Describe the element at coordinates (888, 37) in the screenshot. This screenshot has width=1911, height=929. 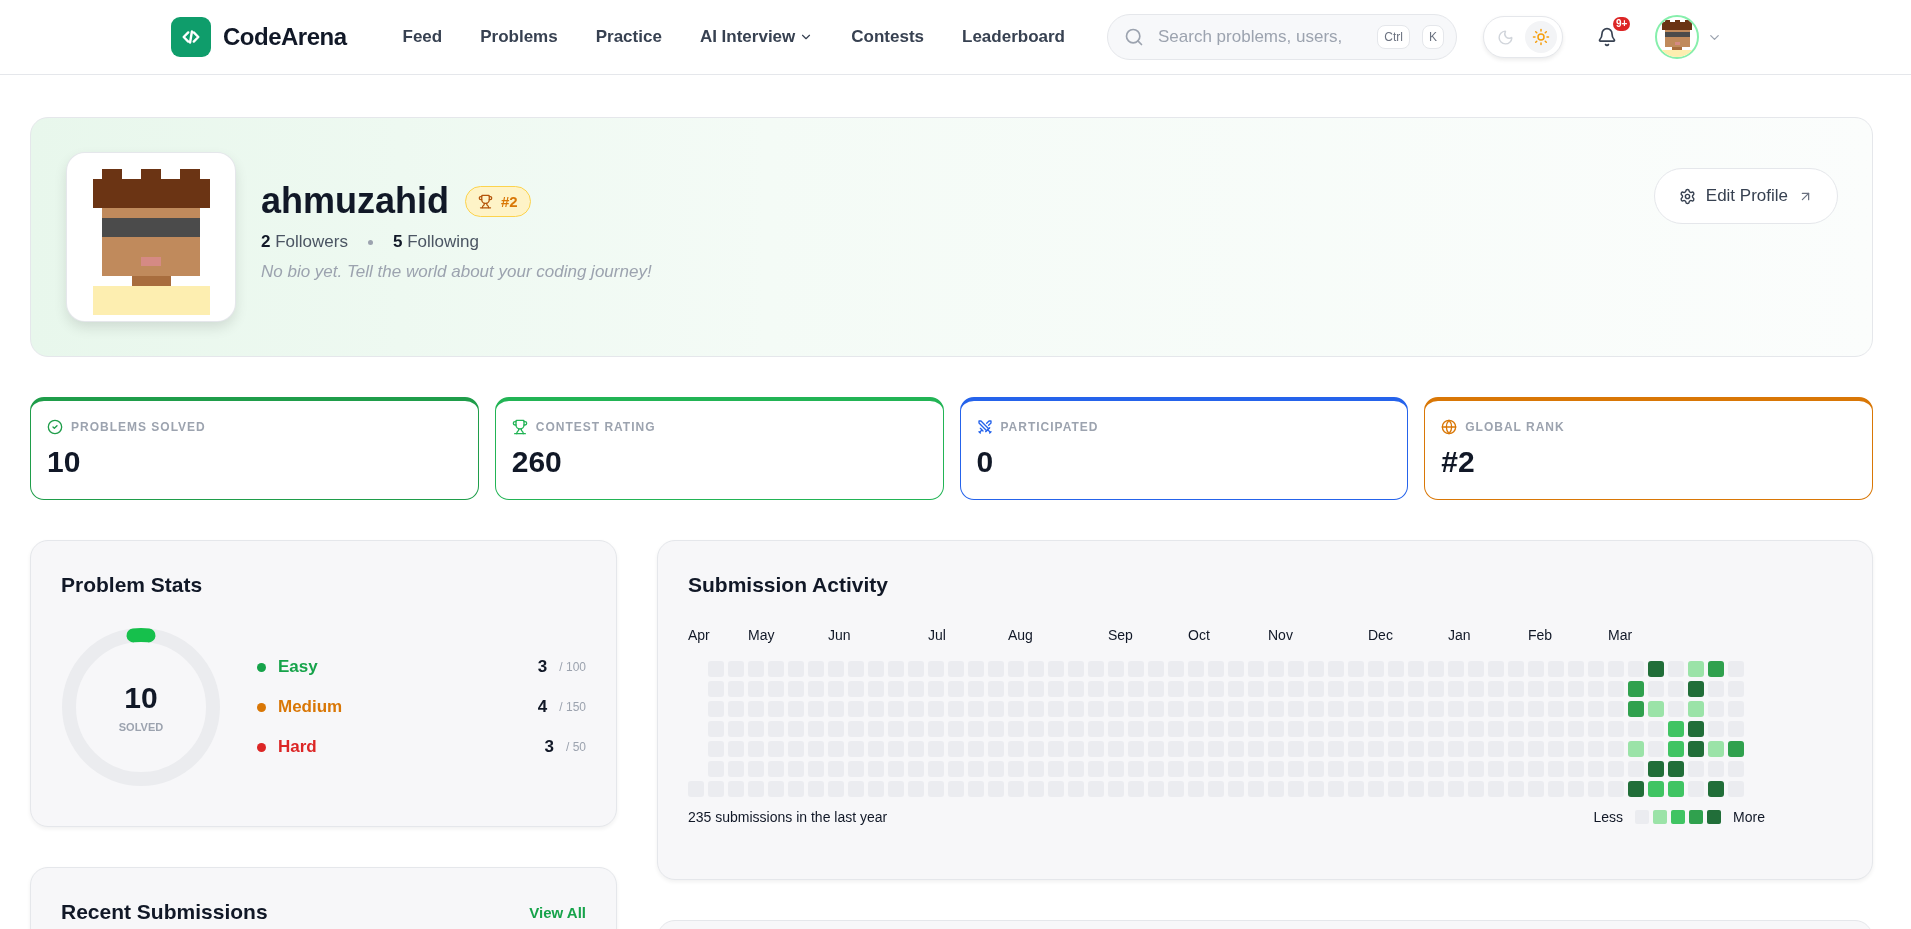
I see `nav-link: Contests` at that location.